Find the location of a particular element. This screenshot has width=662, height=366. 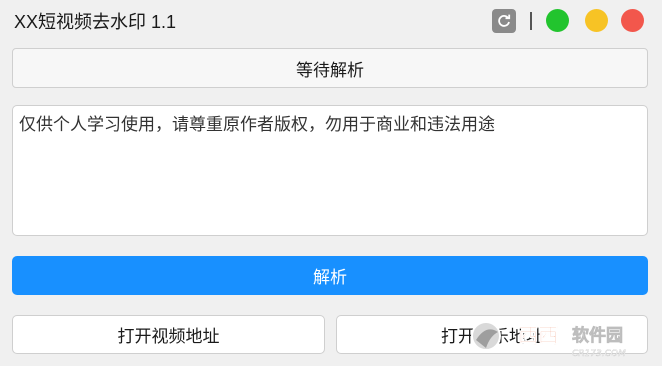

open-music-url-button: 打开音乐地址 is located at coordinates (492, 334).